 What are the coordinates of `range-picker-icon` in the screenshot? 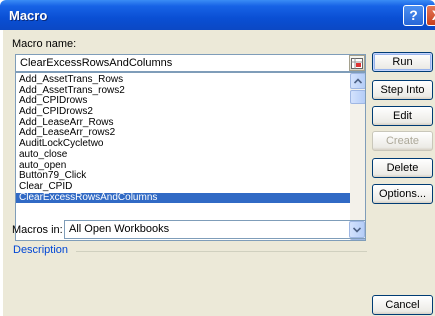 It's located at (357, 63).